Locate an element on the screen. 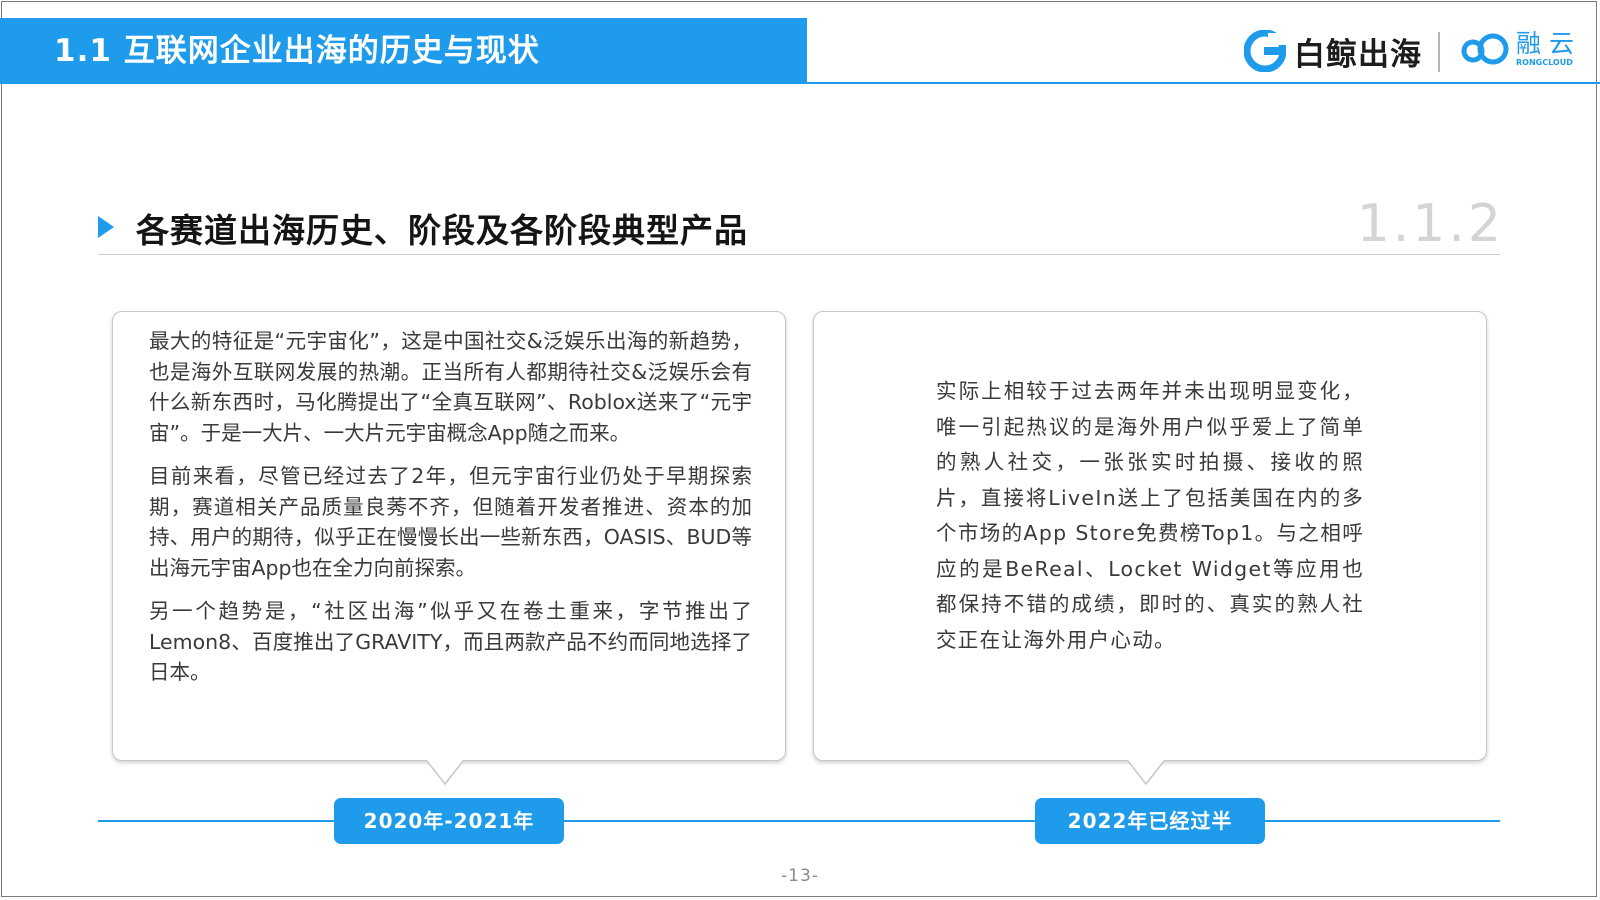 This screenshot has width=1600, height=900. rongcloud-logo: 融云 RONGCLOUD is located at coordinates (1521, 49).